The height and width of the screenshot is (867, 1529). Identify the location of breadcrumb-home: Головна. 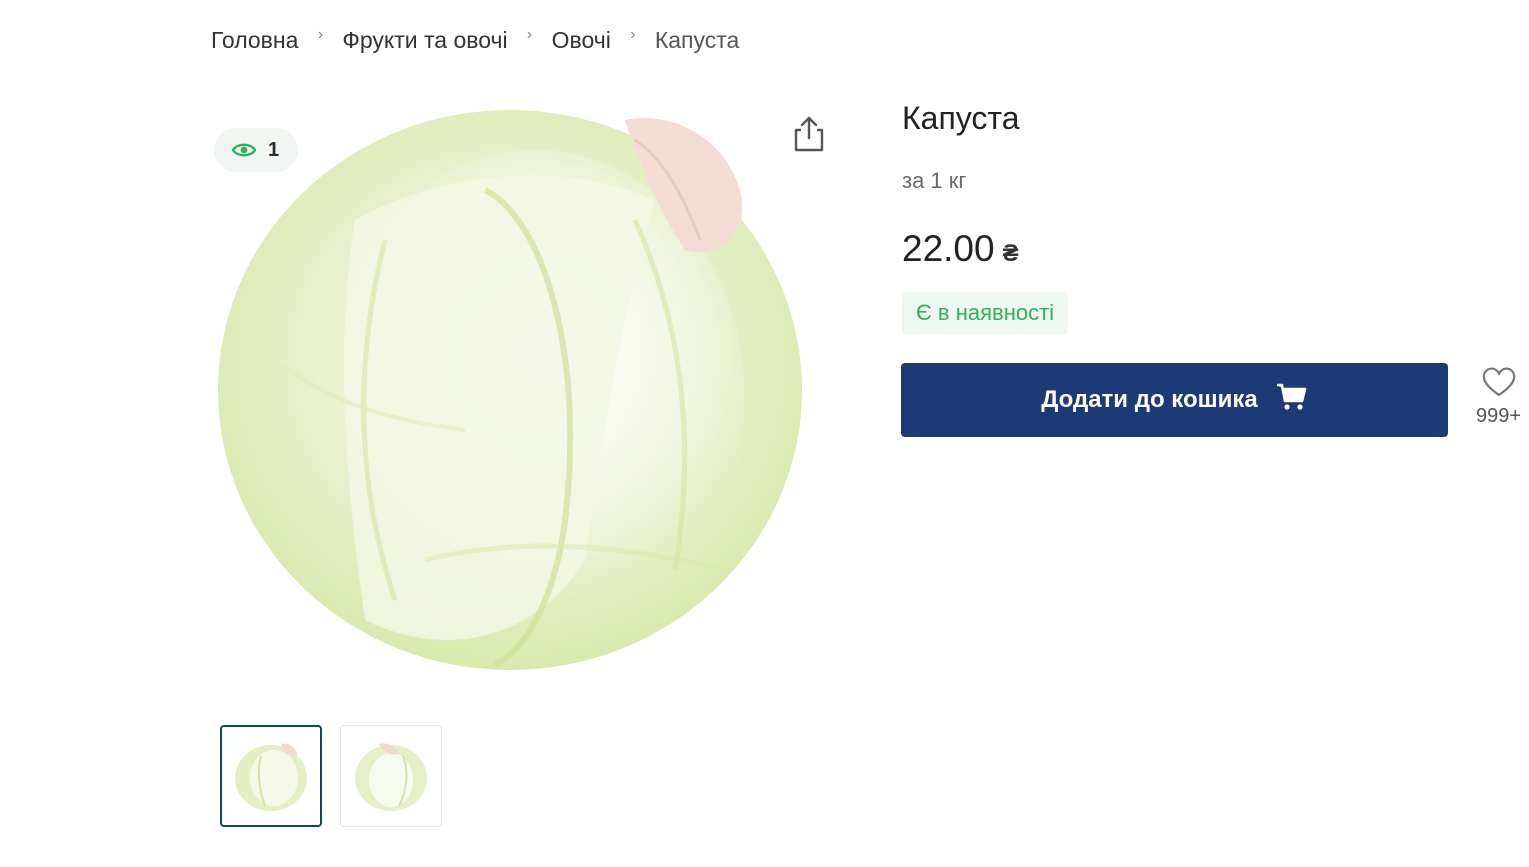
(254, 40).